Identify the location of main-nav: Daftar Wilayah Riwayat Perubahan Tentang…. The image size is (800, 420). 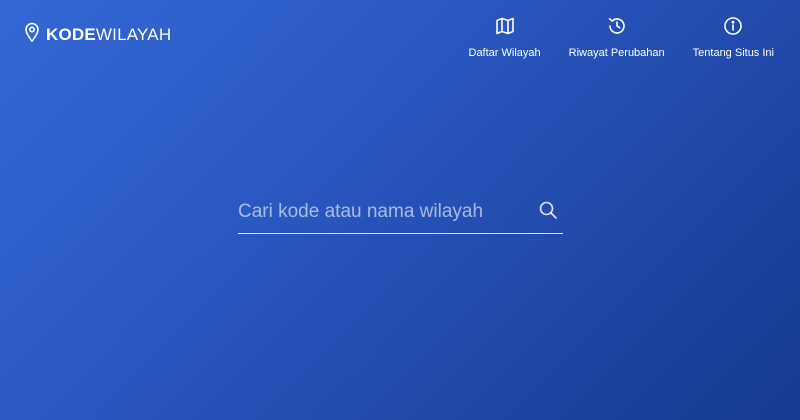
(621, 37).